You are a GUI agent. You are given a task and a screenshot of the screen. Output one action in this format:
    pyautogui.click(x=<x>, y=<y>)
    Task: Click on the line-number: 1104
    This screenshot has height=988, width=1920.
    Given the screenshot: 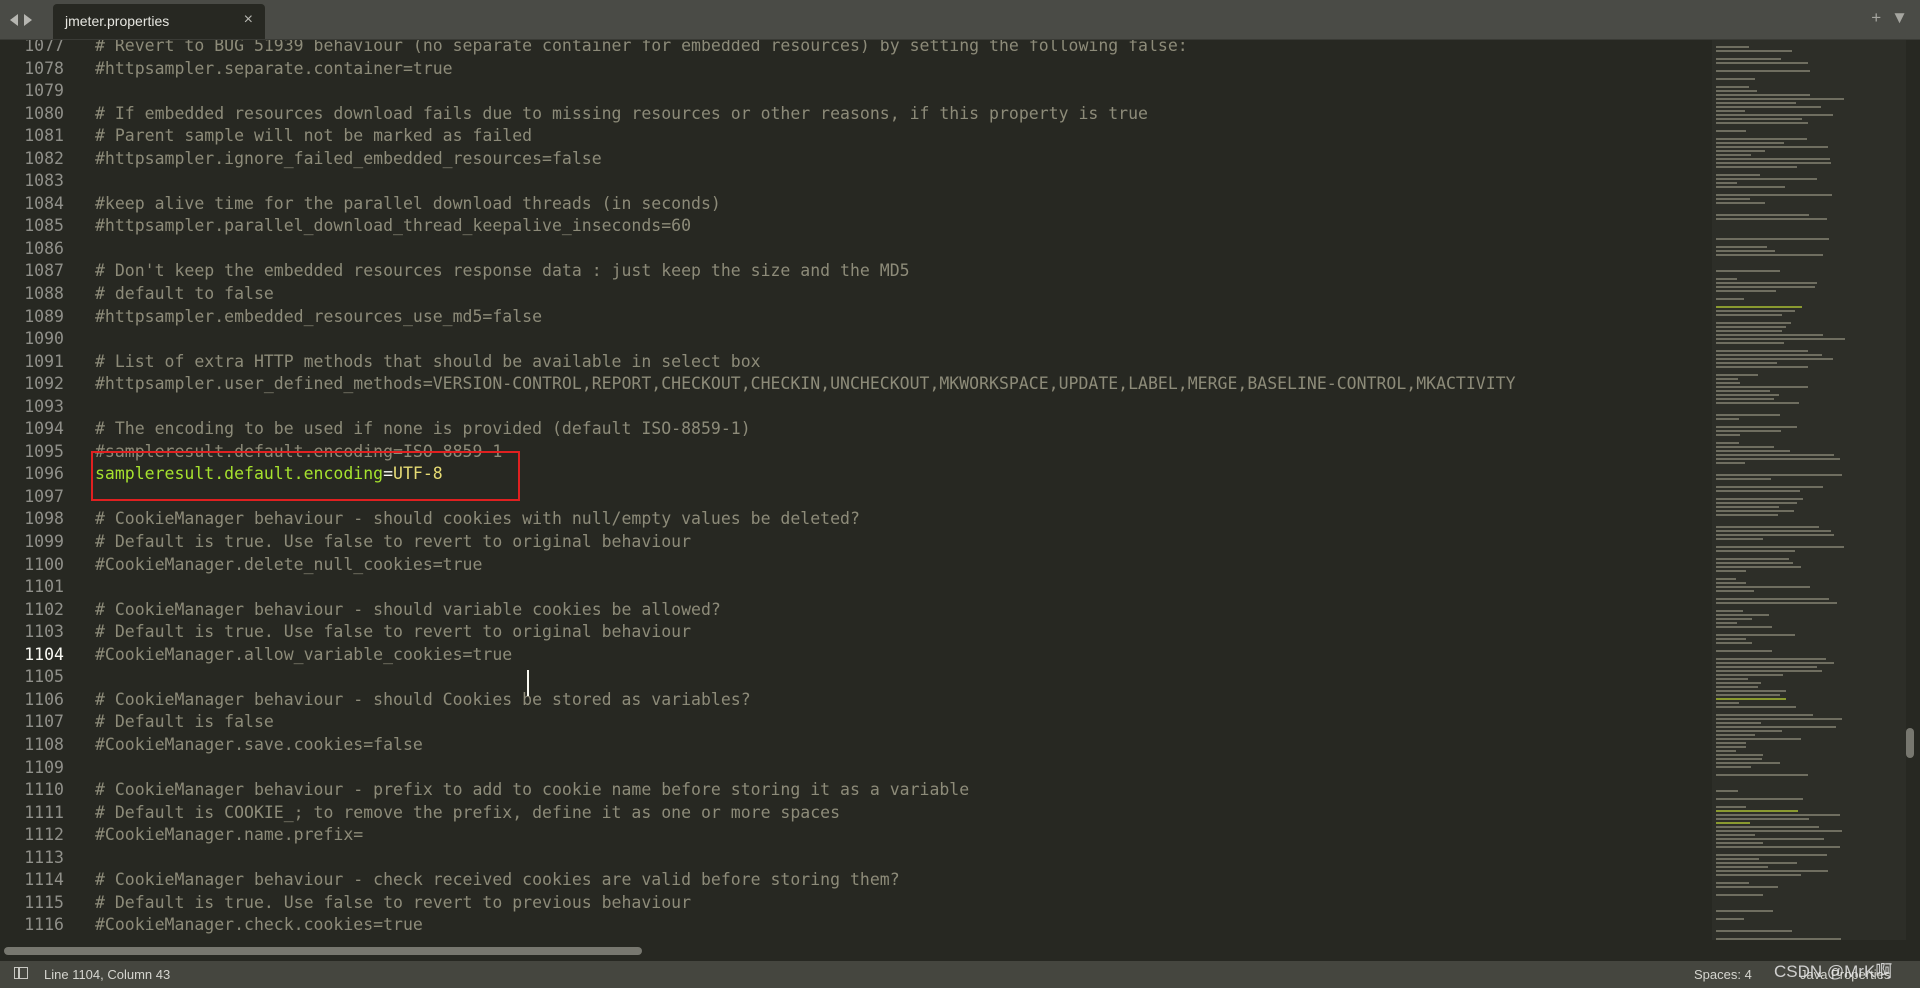 What is the action you would take?
    pyautogui.click(x=44, y=654)
    